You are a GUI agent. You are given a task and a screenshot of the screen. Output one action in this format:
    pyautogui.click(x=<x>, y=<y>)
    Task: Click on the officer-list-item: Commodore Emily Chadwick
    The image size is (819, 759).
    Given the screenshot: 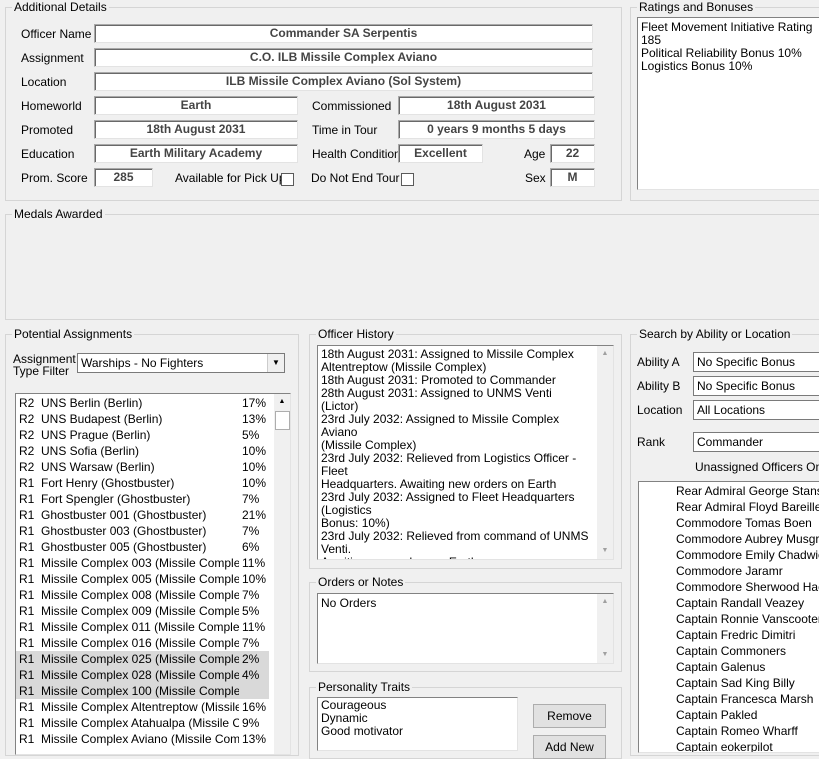 What is the action you would take?
    pyautogui.click(x=747, y=555)
    